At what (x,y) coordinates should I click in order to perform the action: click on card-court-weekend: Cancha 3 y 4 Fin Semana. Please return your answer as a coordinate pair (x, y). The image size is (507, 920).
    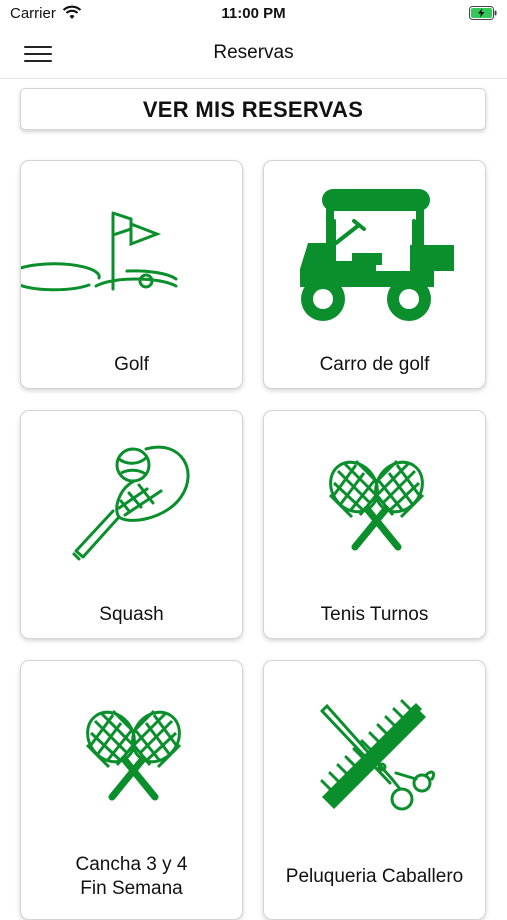
    Looking at the image, I should click on (131, 790).